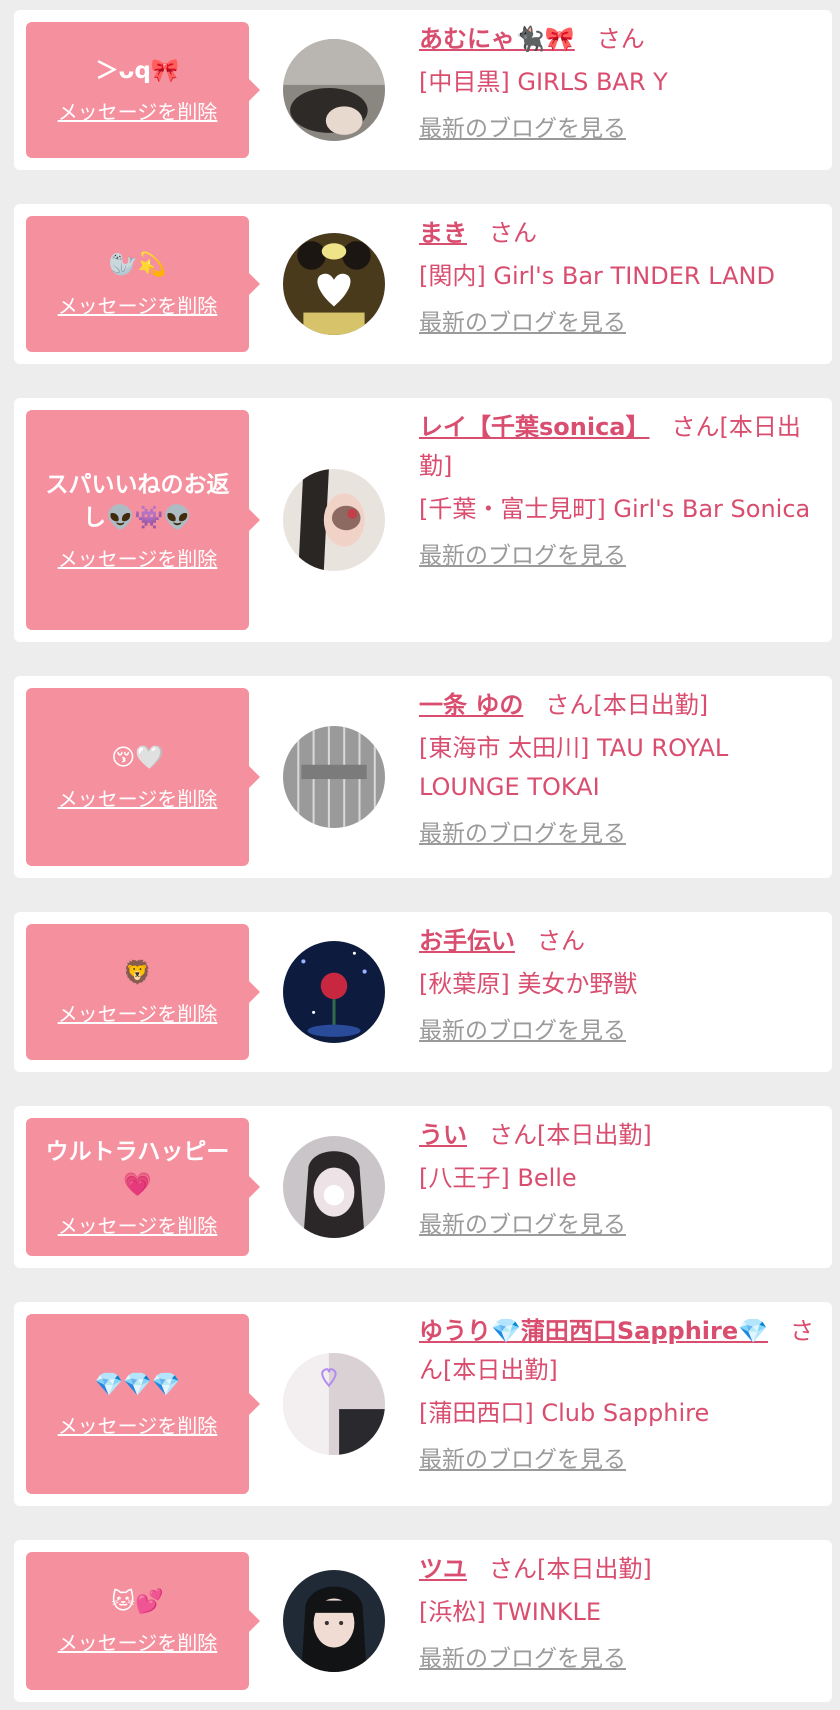 The image size is (840, 1710). I want to click on message-bubble: 🐱💕 メッセージを削除, so click(143, 1621).